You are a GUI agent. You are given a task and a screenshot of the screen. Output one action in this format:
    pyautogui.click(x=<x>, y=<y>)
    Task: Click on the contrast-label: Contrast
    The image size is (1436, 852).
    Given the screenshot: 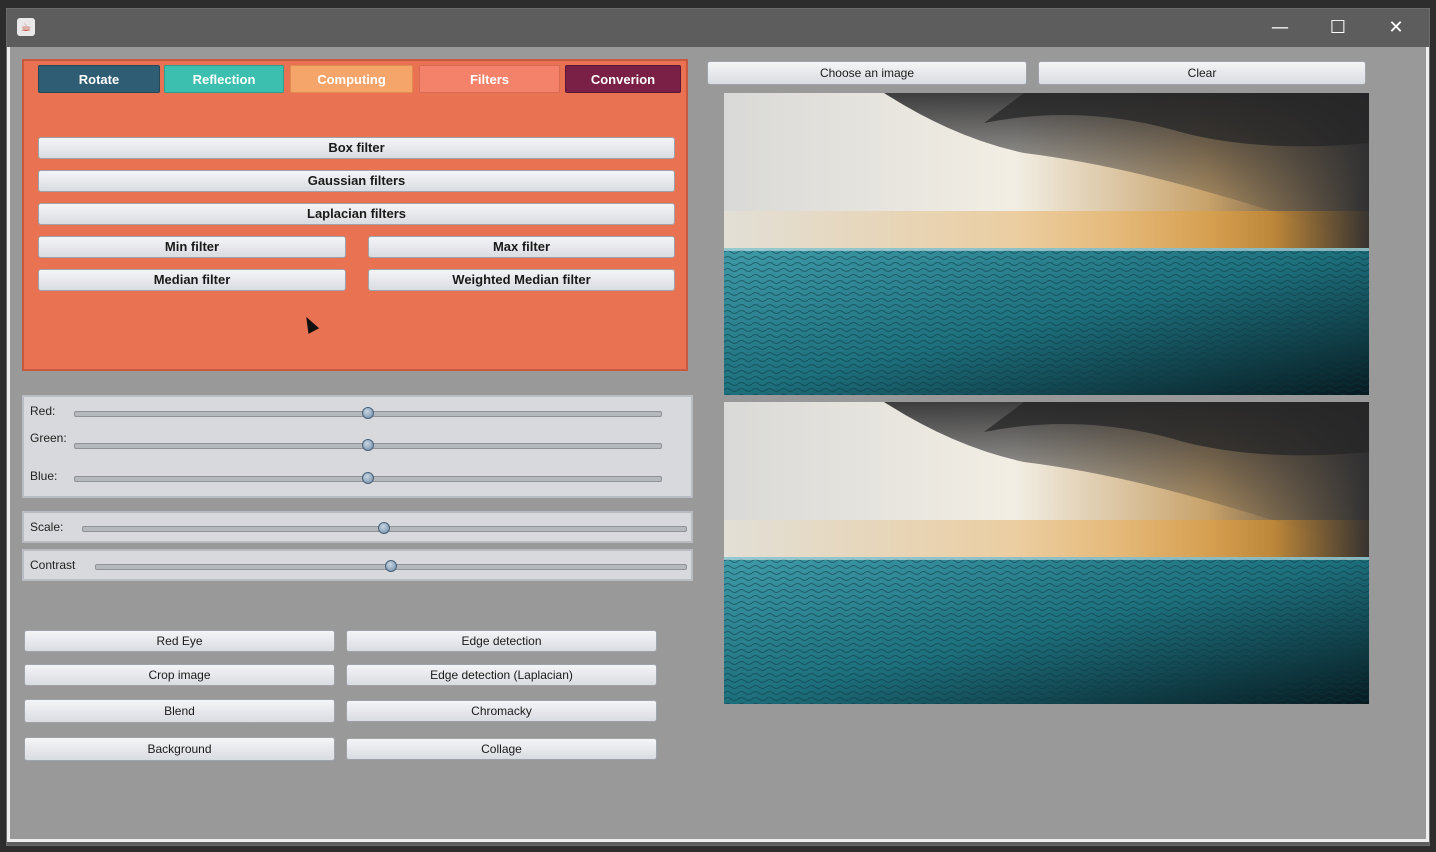 What is the action you would take?
    pyautogui.click(x=53, y=565)
    